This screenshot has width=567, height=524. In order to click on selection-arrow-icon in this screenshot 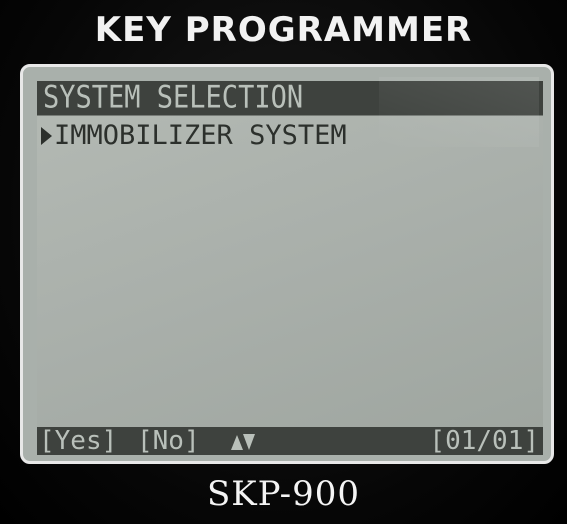, I will do `click(46, 136)`.